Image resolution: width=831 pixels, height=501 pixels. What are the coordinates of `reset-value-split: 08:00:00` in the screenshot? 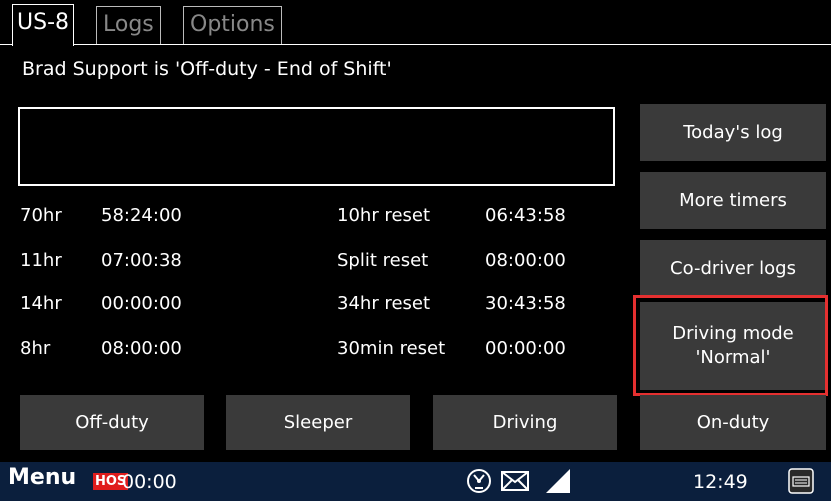 It's located at (525, 260).